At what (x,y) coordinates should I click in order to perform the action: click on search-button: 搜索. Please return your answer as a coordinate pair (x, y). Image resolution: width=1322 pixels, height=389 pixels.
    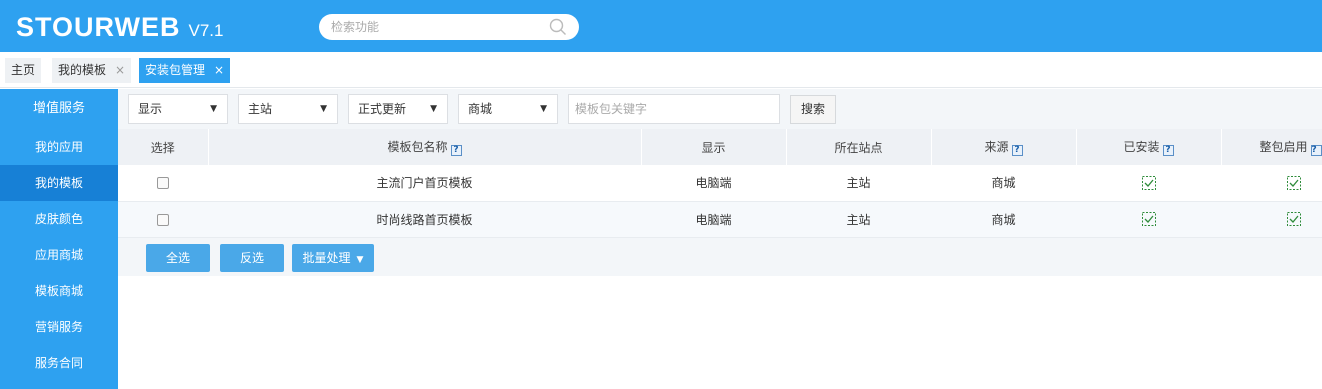
    Looking at the image, I should click on (813, 109).